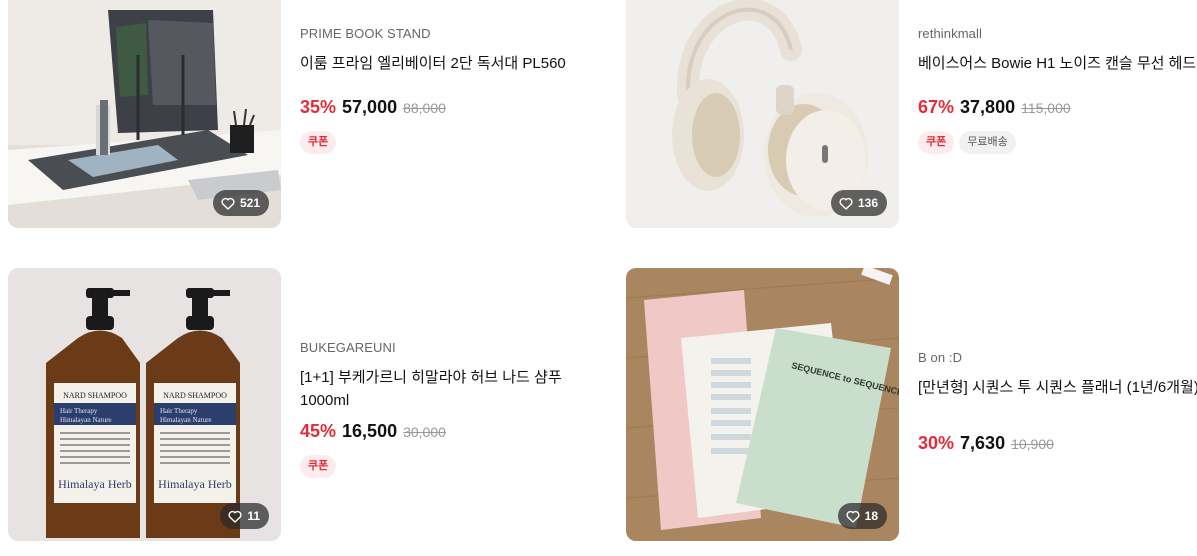 This screenshot has height=556, width=1197. Describe the element at coordinates (424, 432) in the screenshot. I see `original-price: 30,000` at that location.